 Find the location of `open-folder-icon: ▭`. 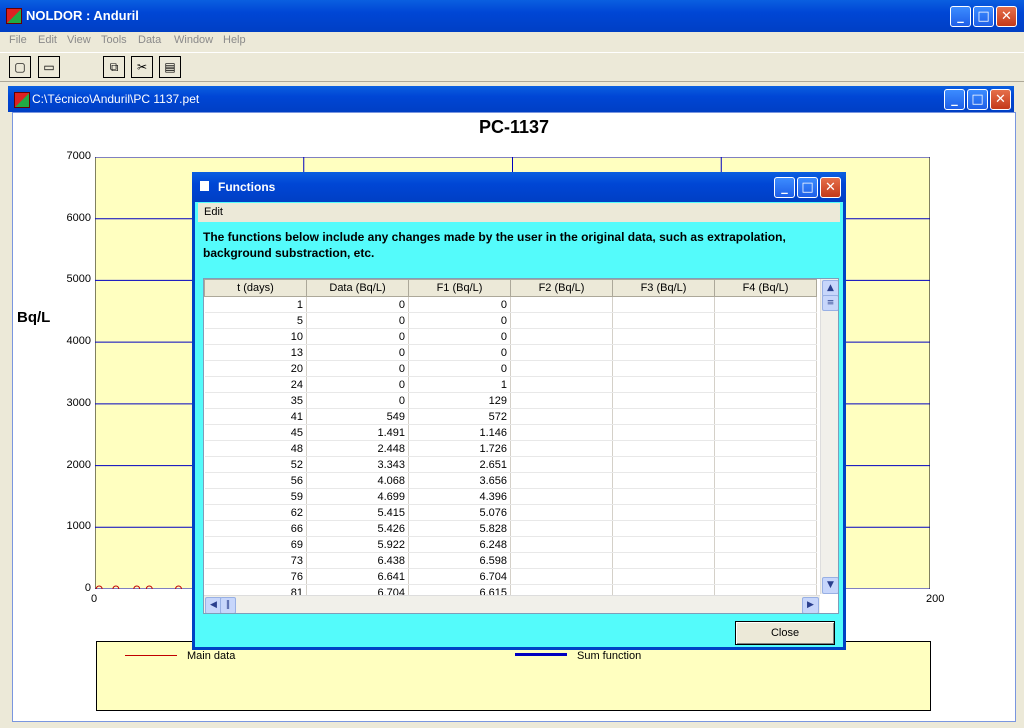

open-folder-icon: ▭ is located at coordinates (49, 67).